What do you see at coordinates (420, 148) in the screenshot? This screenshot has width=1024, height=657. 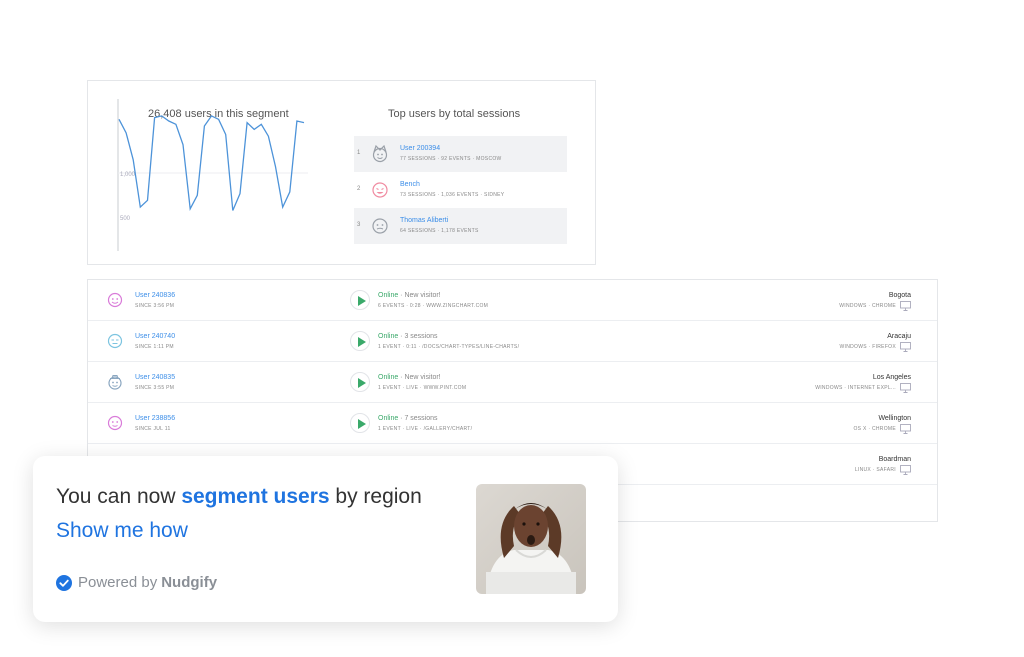 I see `top-user-name: User 200394` at bounding box center [420, 148].